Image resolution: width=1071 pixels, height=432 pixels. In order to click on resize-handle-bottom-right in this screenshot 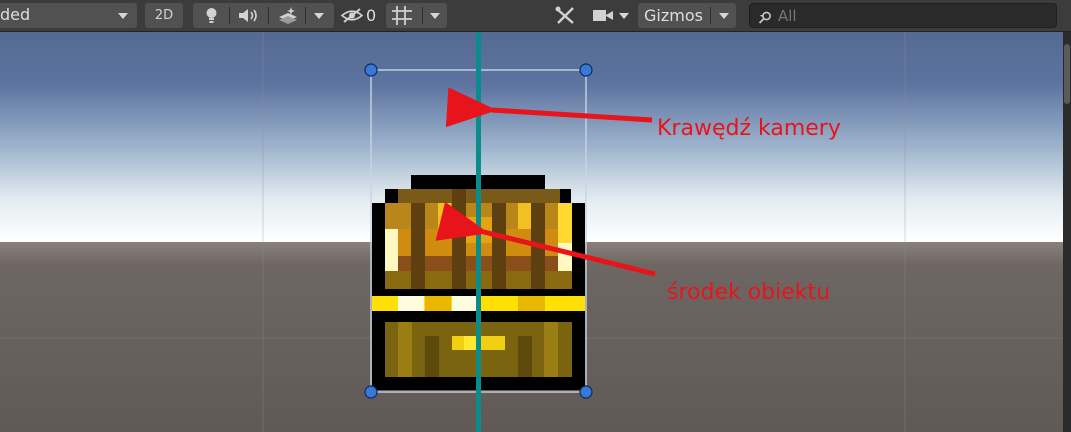, I will do `click(586, 392)`.